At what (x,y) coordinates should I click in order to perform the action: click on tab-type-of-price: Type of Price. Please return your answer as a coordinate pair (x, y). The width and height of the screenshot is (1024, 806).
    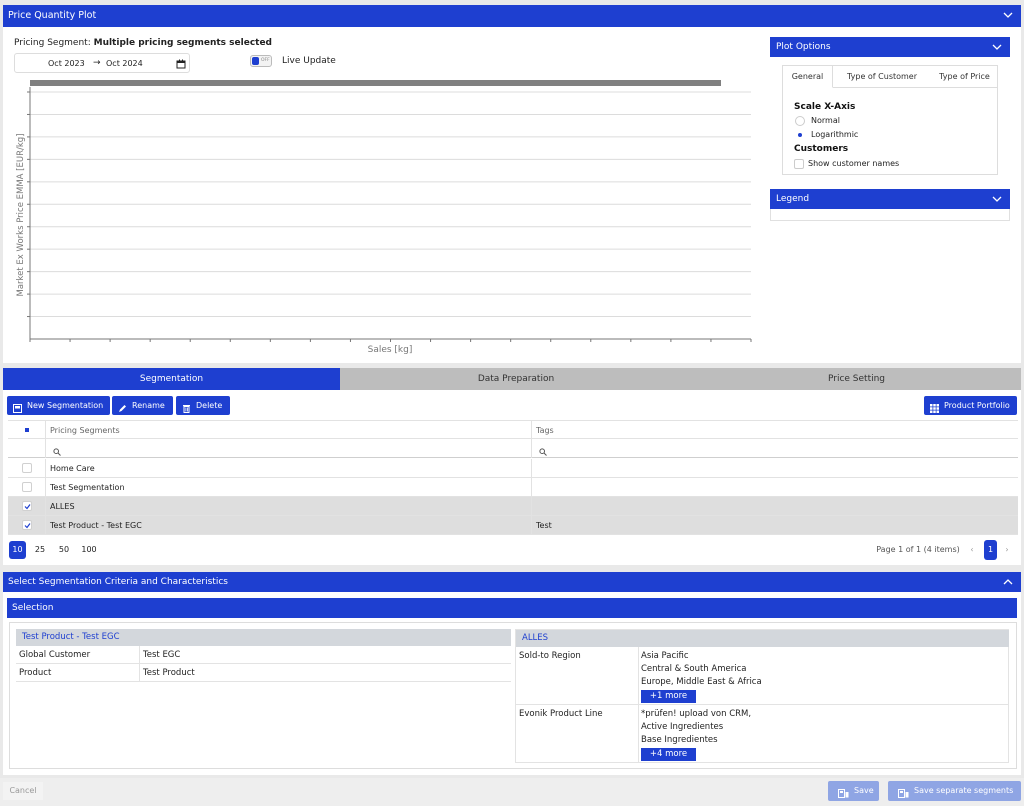
    Looking at the image, I should click on (964, 77).